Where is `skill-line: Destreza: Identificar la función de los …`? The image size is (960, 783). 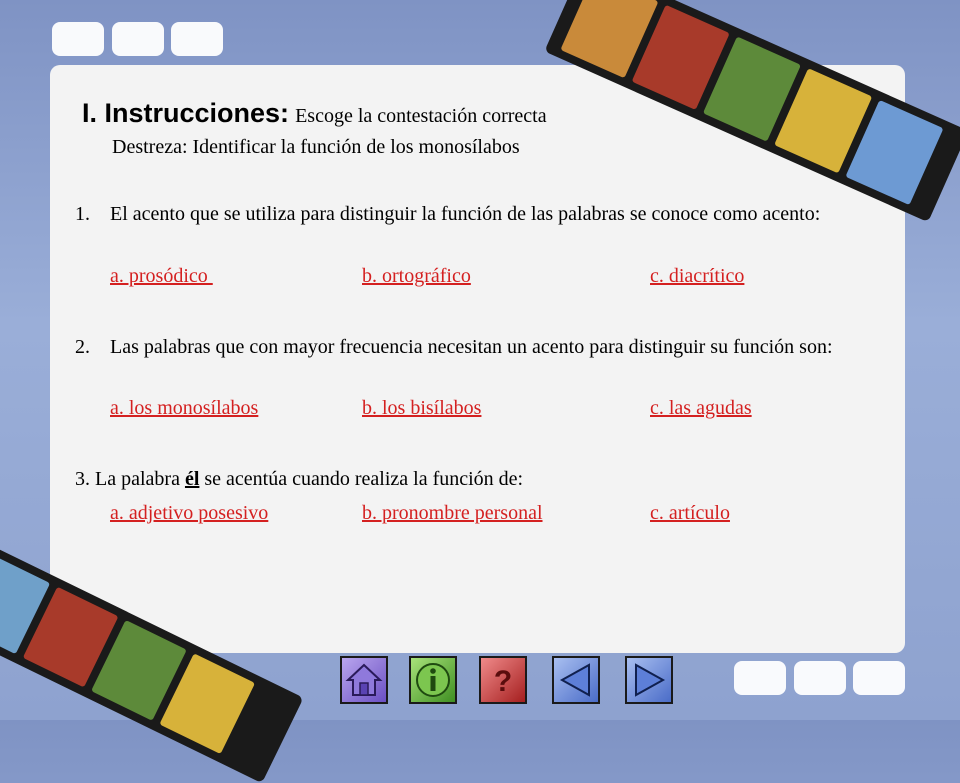
skill-line: Destreza: Identificar la función de los … is located at coordinates (316, 147).